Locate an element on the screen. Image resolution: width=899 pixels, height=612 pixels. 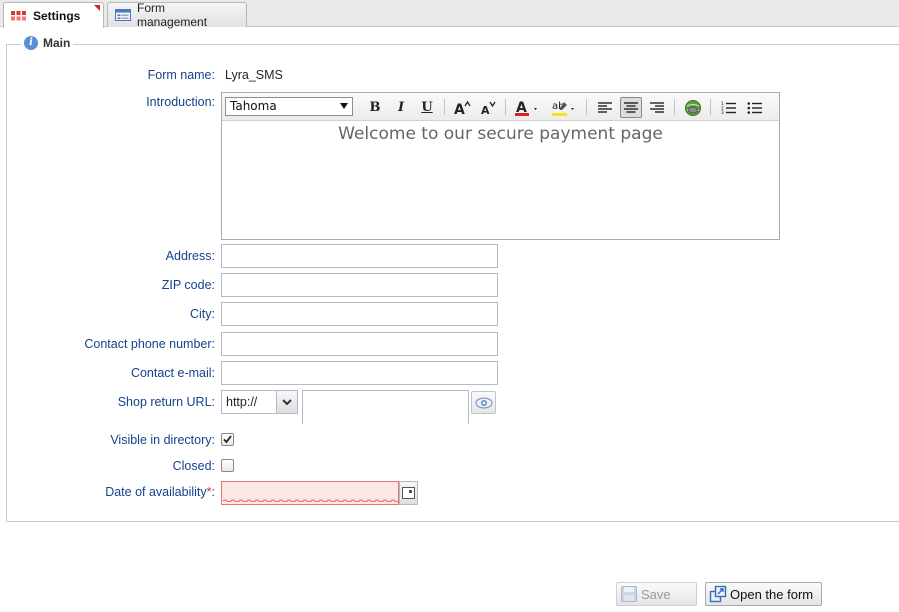
font-color-icon: A is located at coordinates (526, 108).